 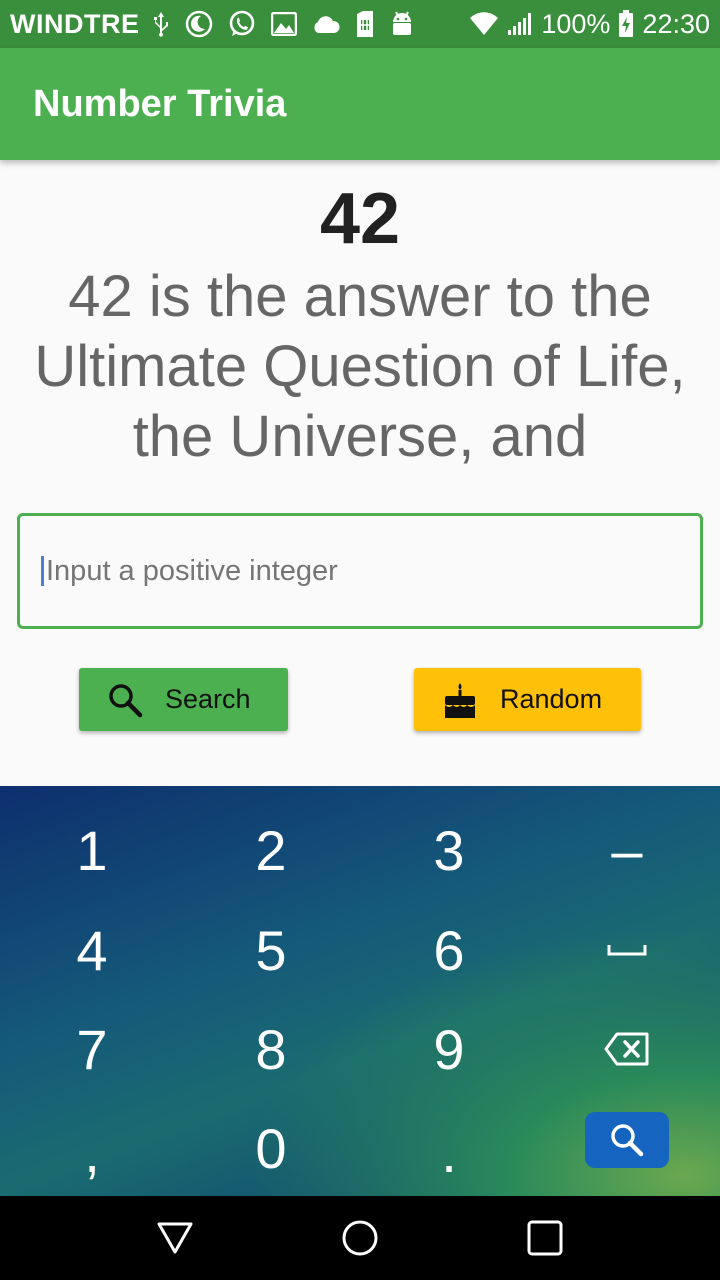 What do you see at coordinates (449, 950) in the screenshot?
I see `key-6: 6` at bounding box center [449, 950].